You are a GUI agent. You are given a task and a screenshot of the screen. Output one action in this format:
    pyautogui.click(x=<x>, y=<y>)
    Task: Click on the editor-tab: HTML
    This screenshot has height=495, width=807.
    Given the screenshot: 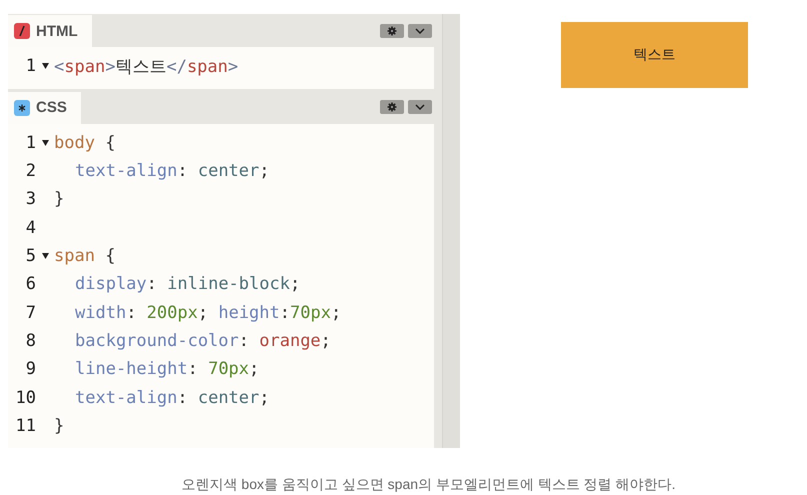 What is the action you would take?
    pyautogui.click(x=50, y=31)
    